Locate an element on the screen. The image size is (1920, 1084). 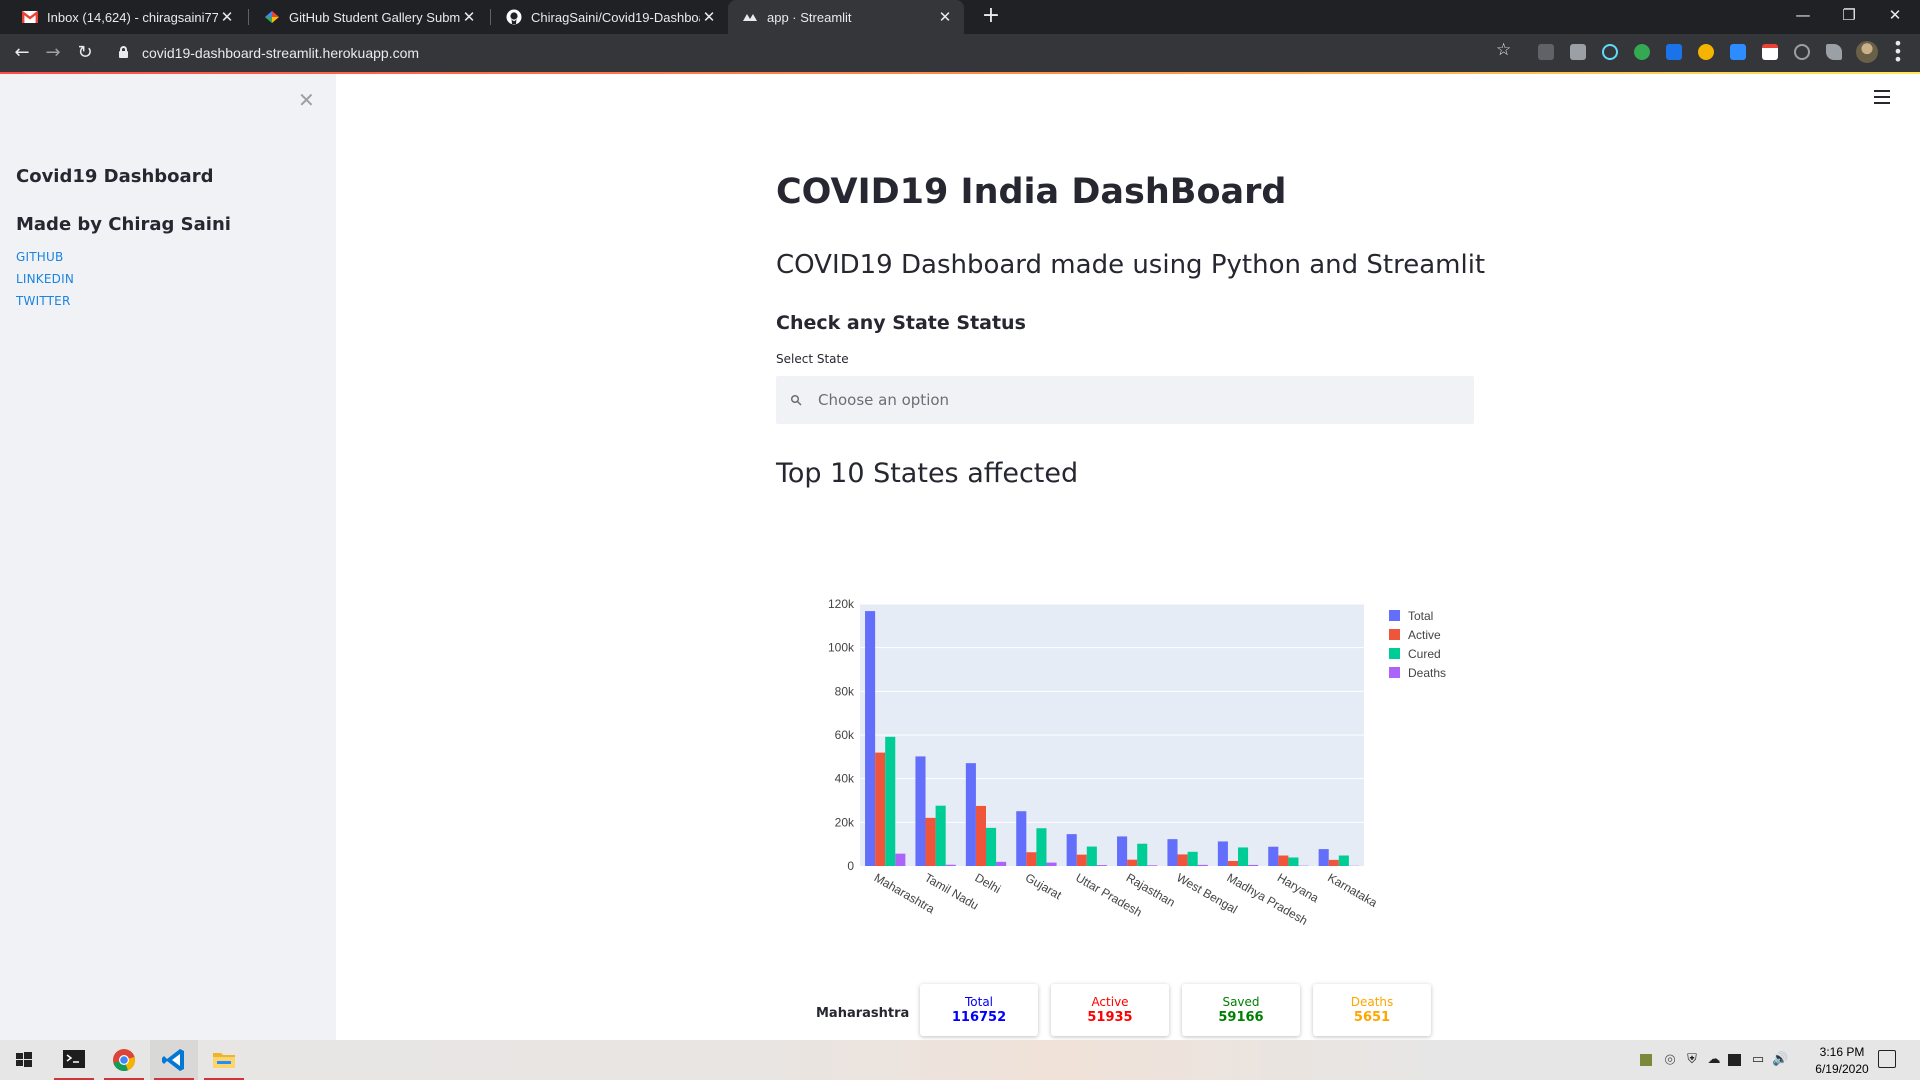
extension-calendar-icon is located at coordinates (1770, 52).